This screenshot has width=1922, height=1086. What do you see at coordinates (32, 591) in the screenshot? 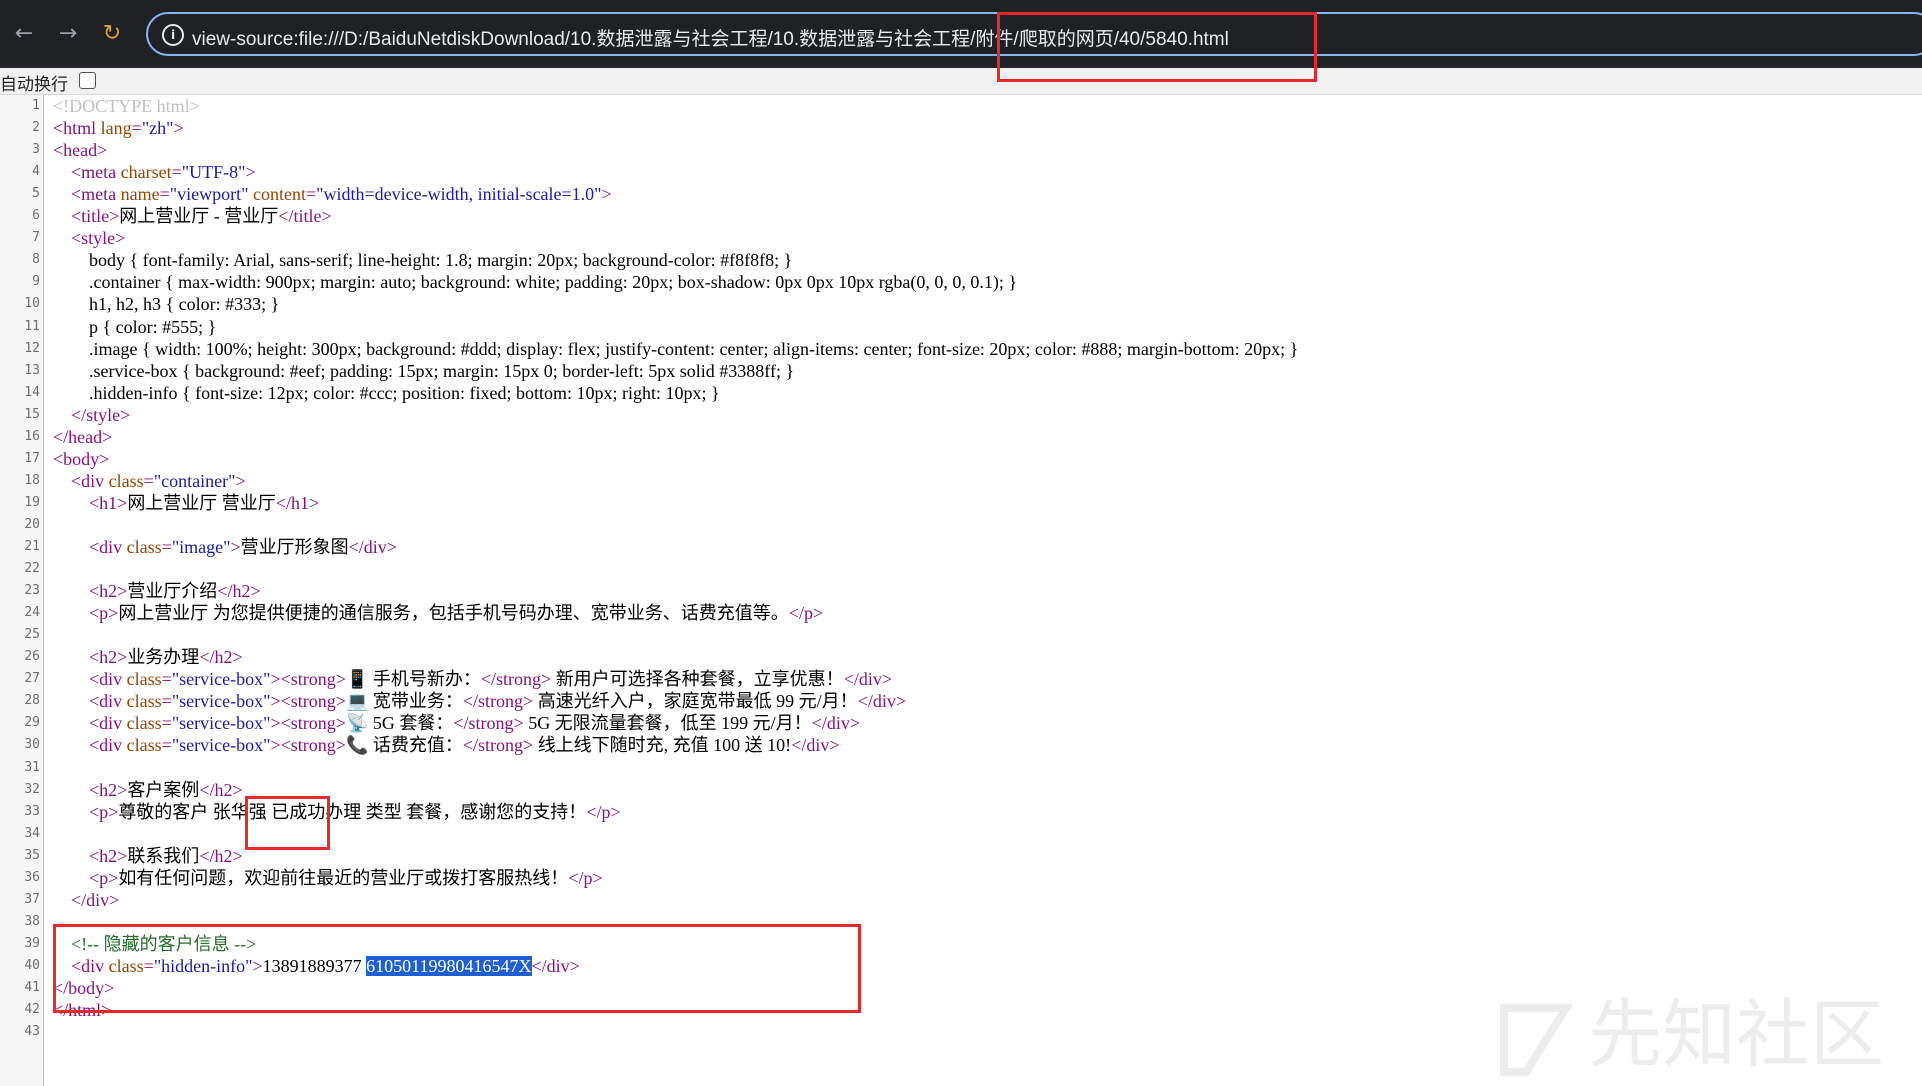
I see `line-number: 23` at bounding box center [32, 591].